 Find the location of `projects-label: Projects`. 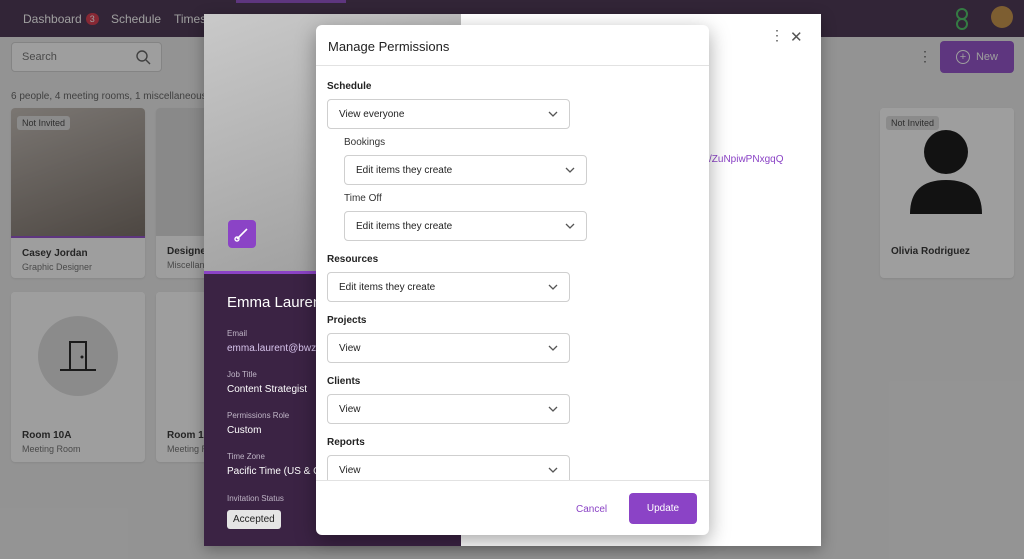

projects-label: Projects is located at coordinates (347, 320).